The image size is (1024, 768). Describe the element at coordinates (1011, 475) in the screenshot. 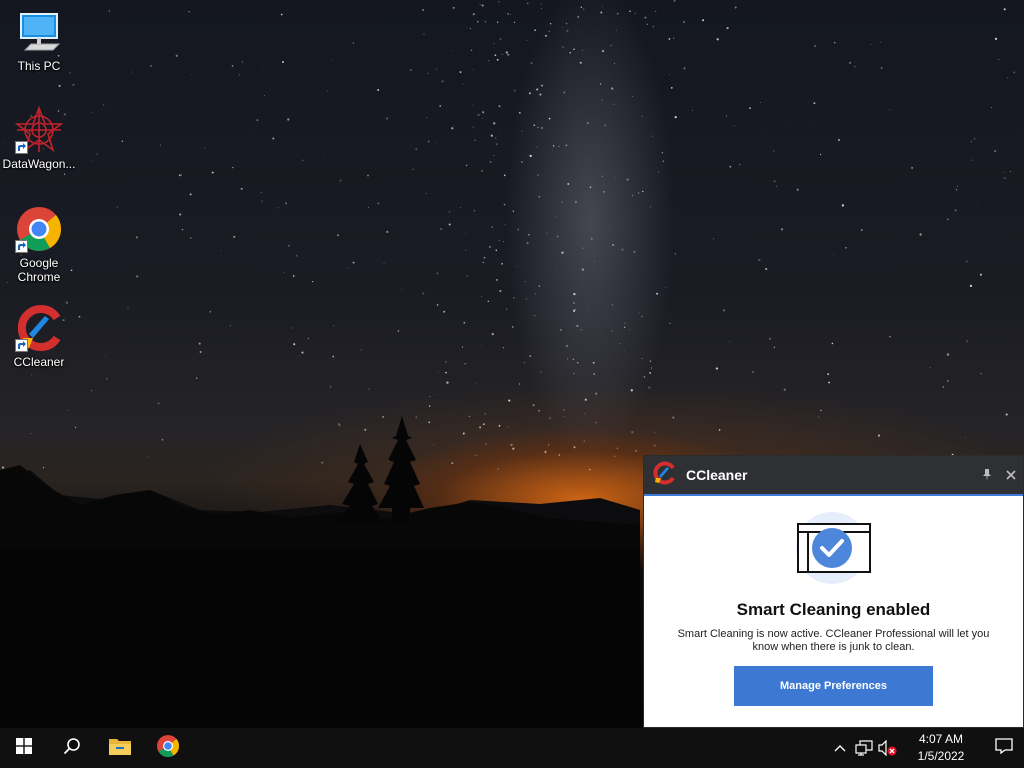

I see `close-icon` at that location.